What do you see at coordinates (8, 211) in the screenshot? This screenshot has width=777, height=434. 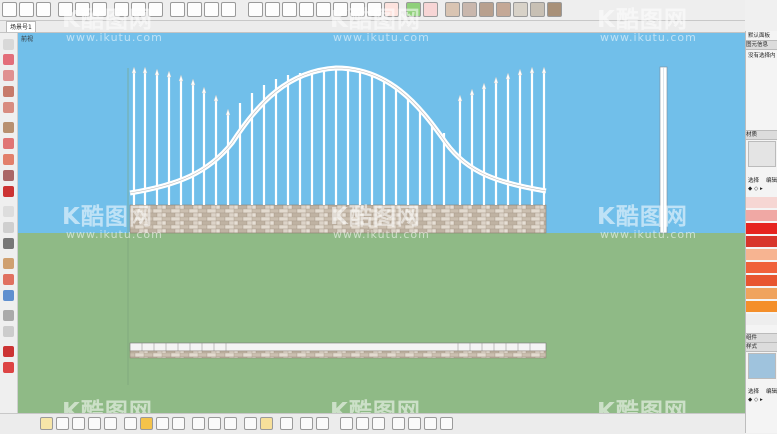 I see `tape-icon` at bounding box center [8, 211].